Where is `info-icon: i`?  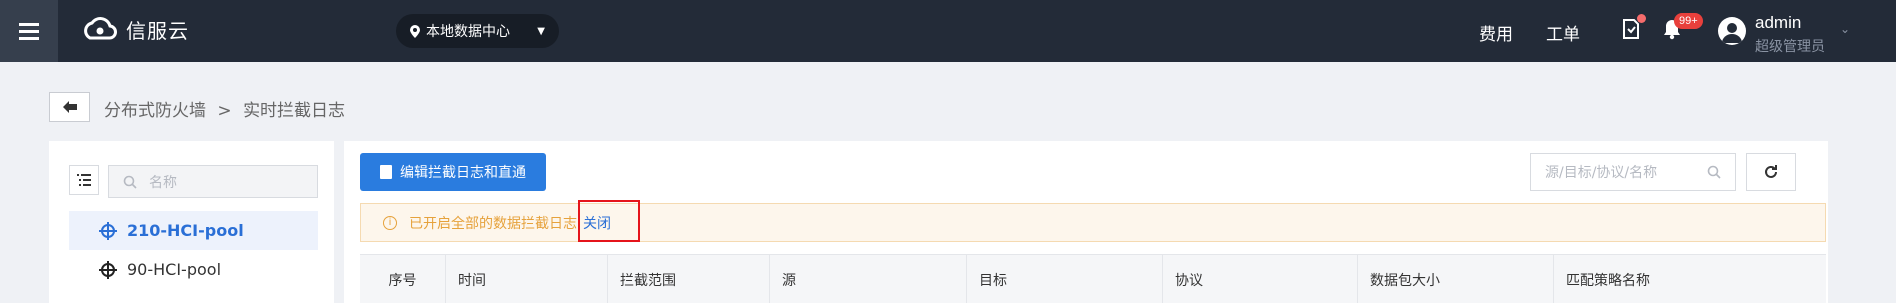
info-icon: i is located at coordinates (390, 222).